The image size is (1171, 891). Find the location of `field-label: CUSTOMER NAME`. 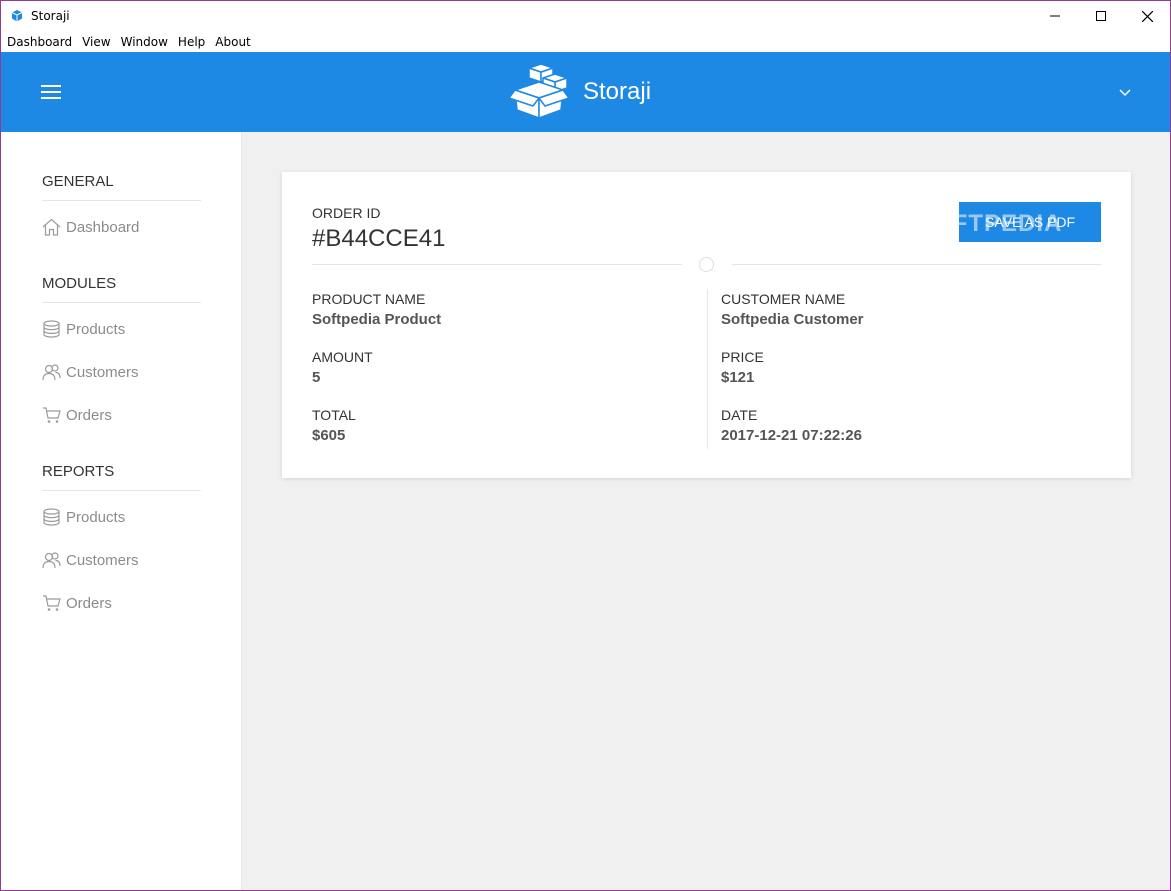

field-label: CUSTOMER NAME is located at coordinates (783, 299).